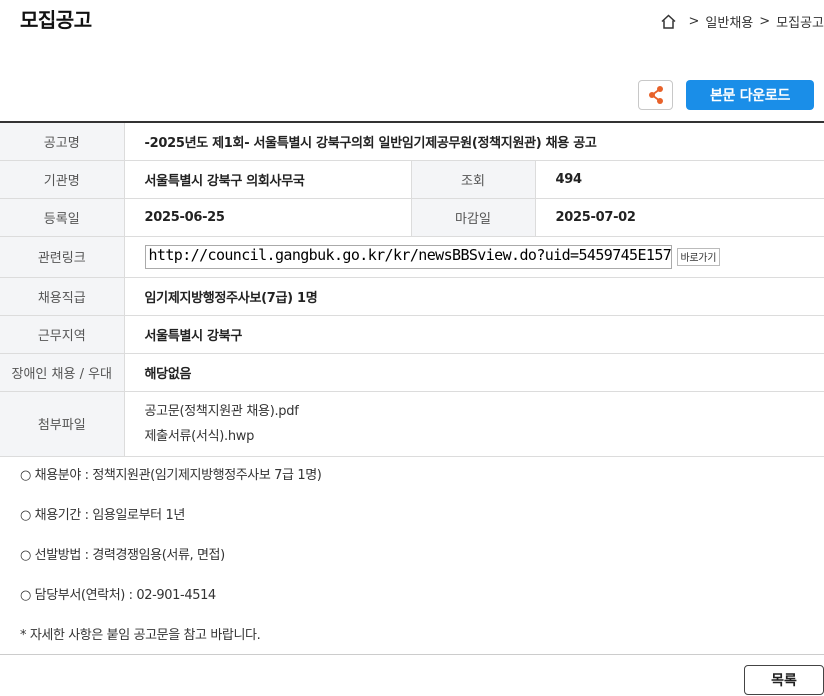 This screenshot has width=824, height=696. I want to click on row-label: 공고명, so click(62, 141).